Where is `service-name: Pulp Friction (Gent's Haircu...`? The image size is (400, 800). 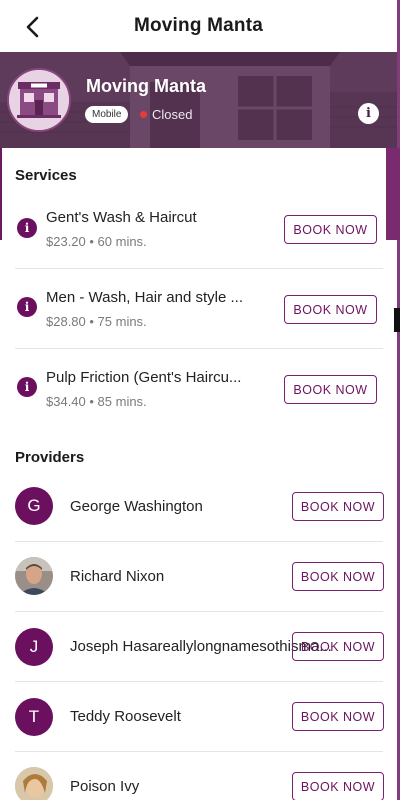 service-name: Pulp Friction (Gent's Haircu... is located at coordinates (144, 377).